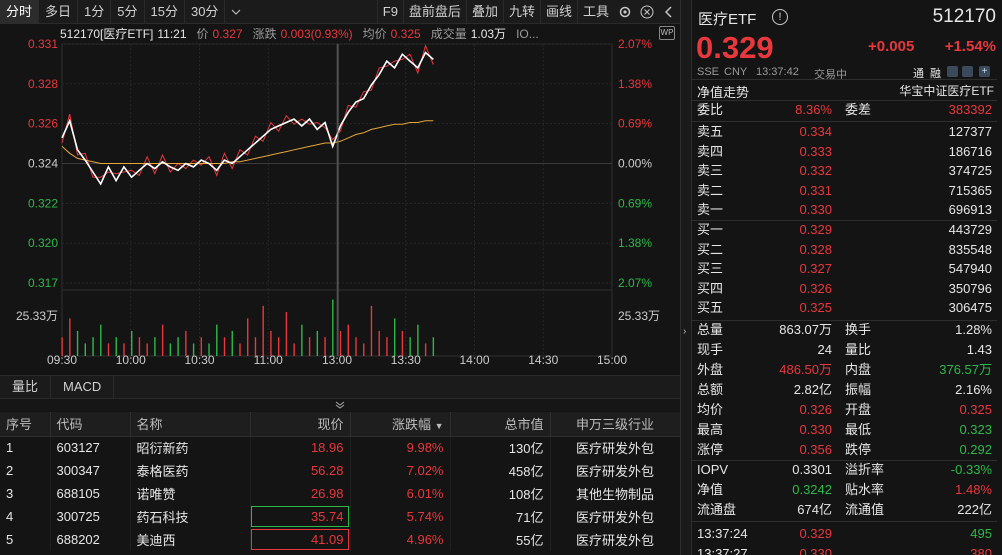  What do you see at coordinates (205, 12) in the screenshot?
I see `tab-30min: 30分` at bounding box center [205, 12].